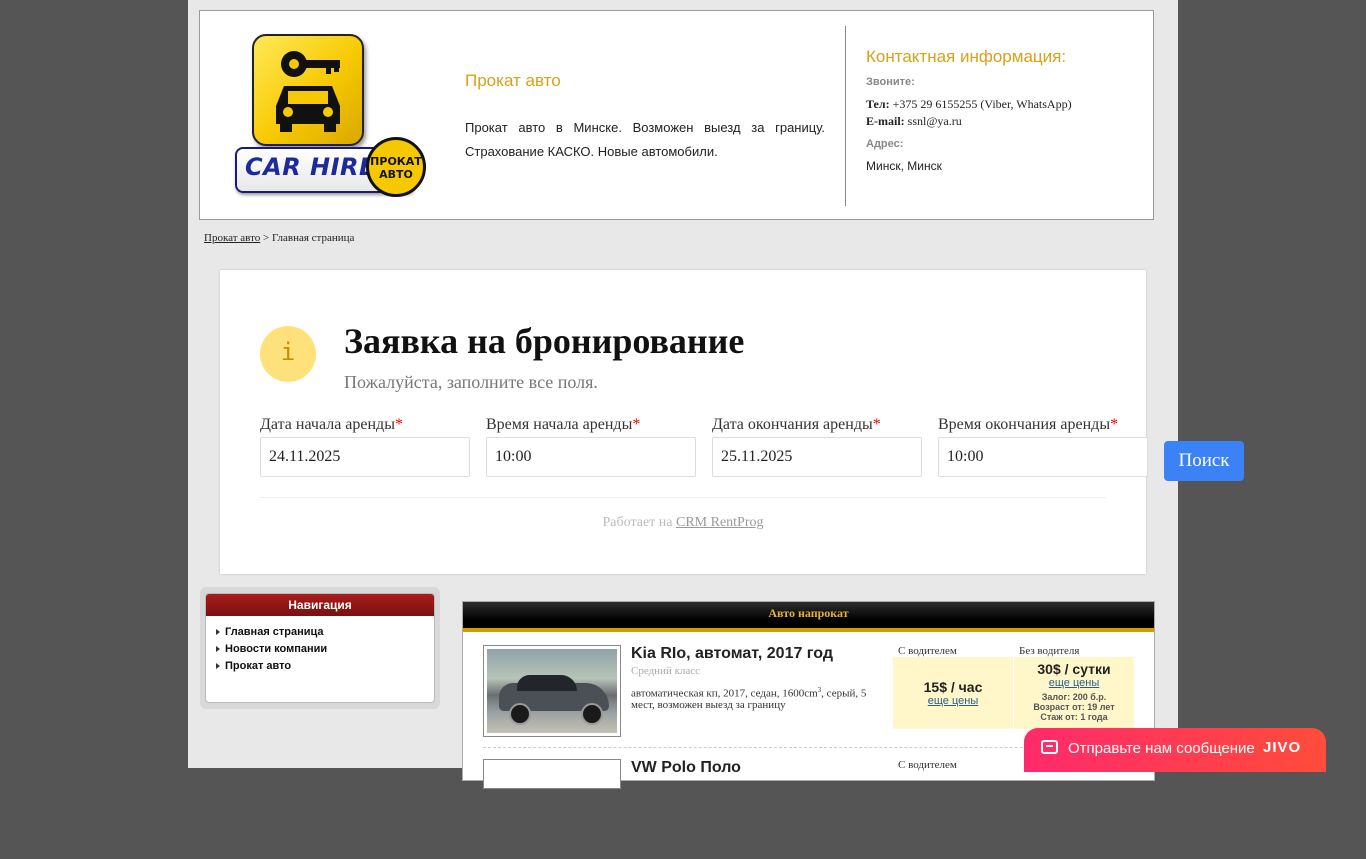 This screenshot has width=1366, height=859. I want to click on site-title: Прокат авто, so click(513, 80).